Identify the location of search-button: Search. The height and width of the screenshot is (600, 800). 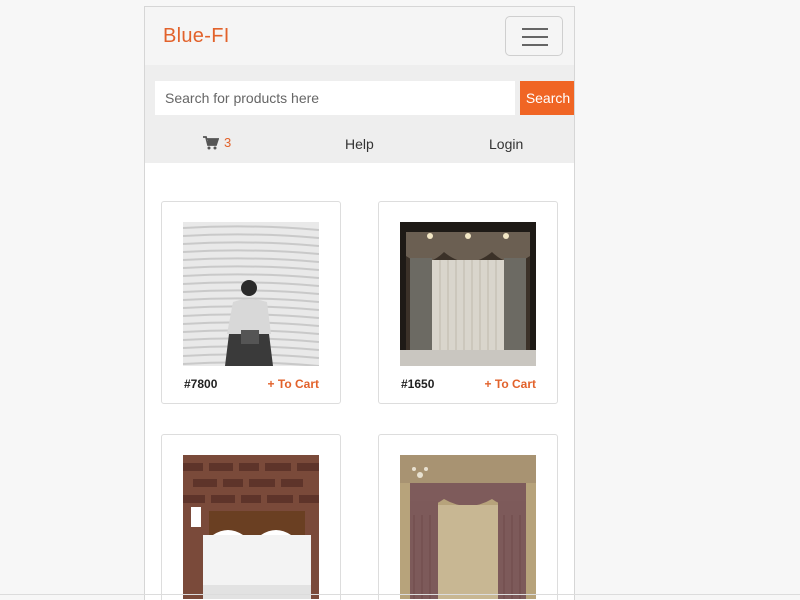
(547, 98).